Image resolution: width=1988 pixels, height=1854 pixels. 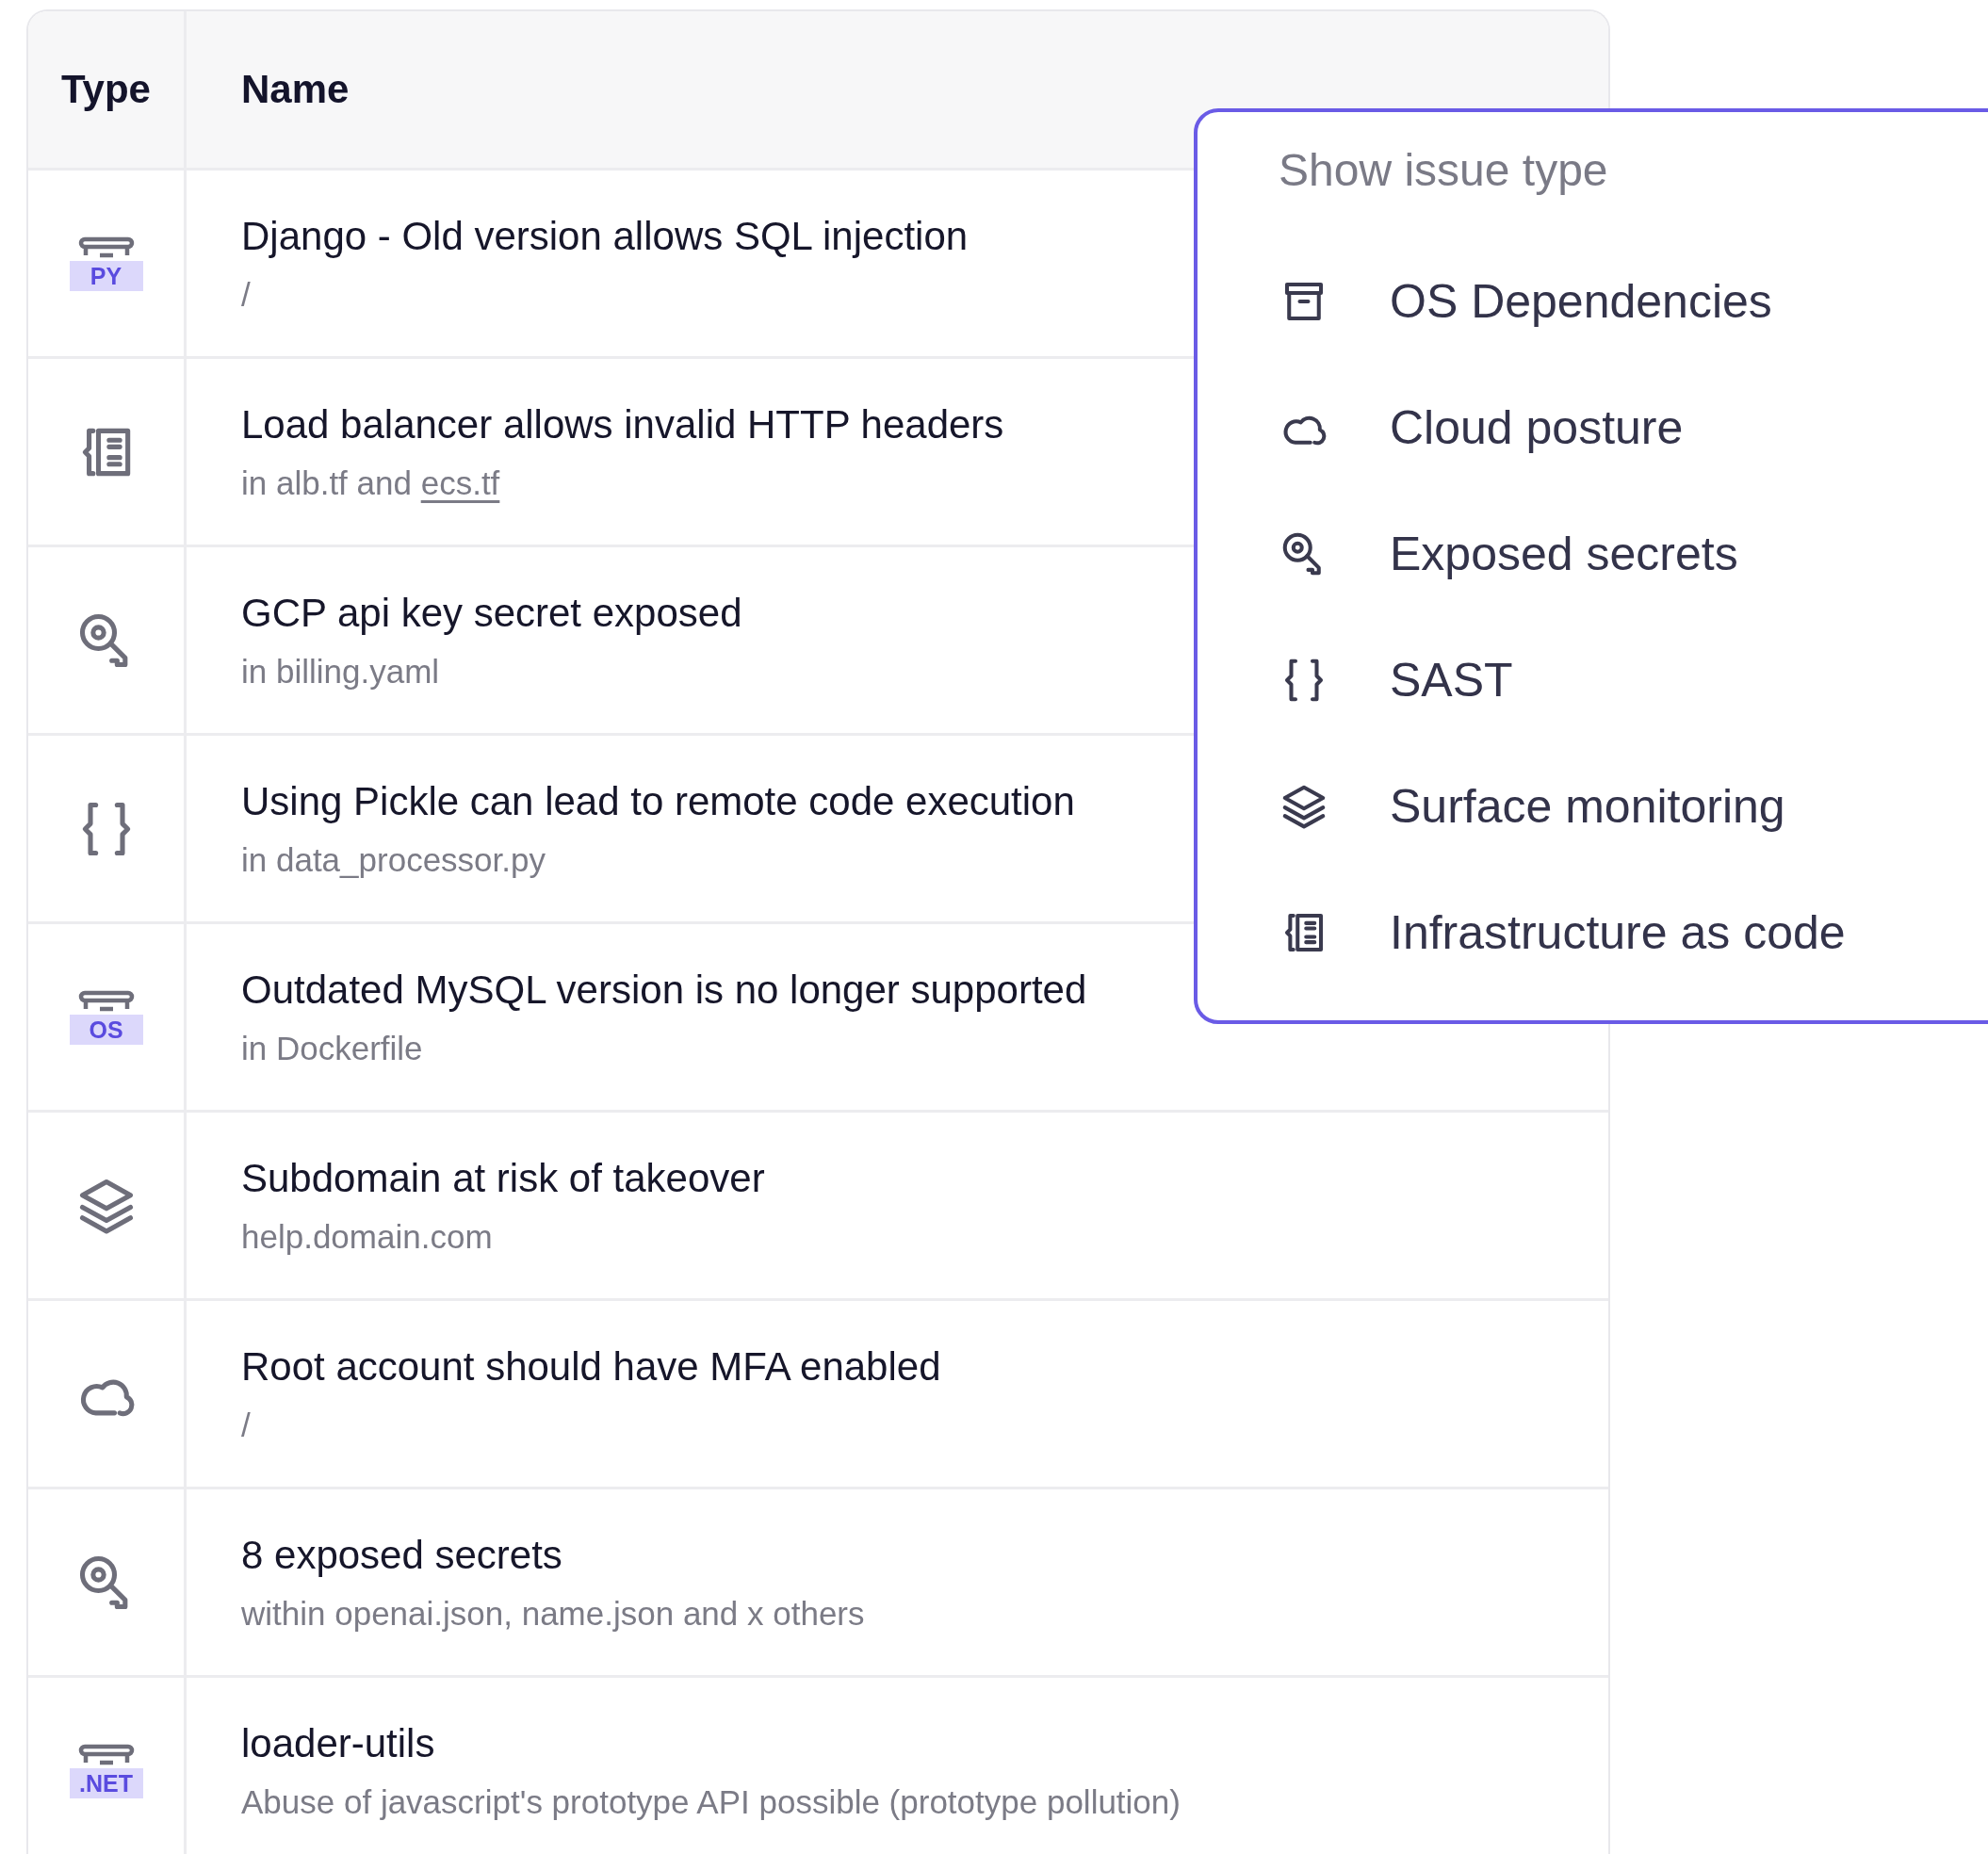 I want to click on column-header: Name, so click(x=295, y=89).